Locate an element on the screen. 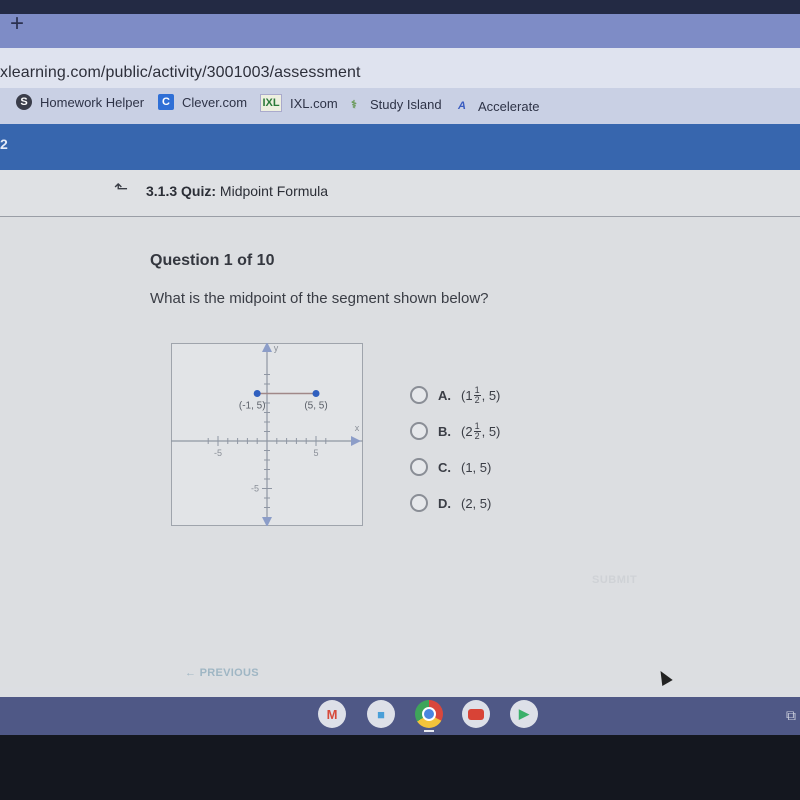 The width and height of the screenshot is (800, 800). os-shelf: M ■ ▶ ⧉ is located at coordinates (400, 716).